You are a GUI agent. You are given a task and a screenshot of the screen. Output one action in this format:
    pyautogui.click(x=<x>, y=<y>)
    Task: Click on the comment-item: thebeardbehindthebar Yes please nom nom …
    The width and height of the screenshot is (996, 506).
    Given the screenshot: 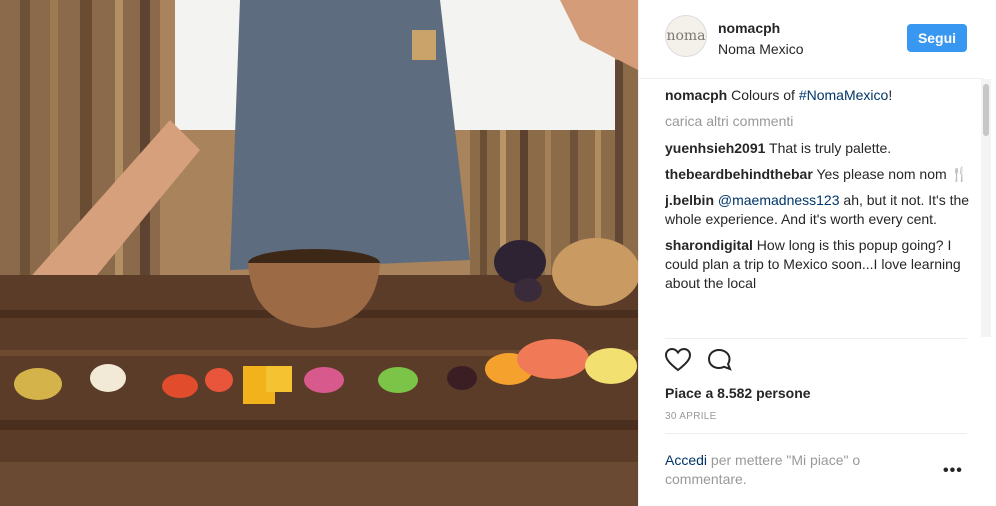 What is the action you would take?
    pyautogui.click(x=820, y=174)
    